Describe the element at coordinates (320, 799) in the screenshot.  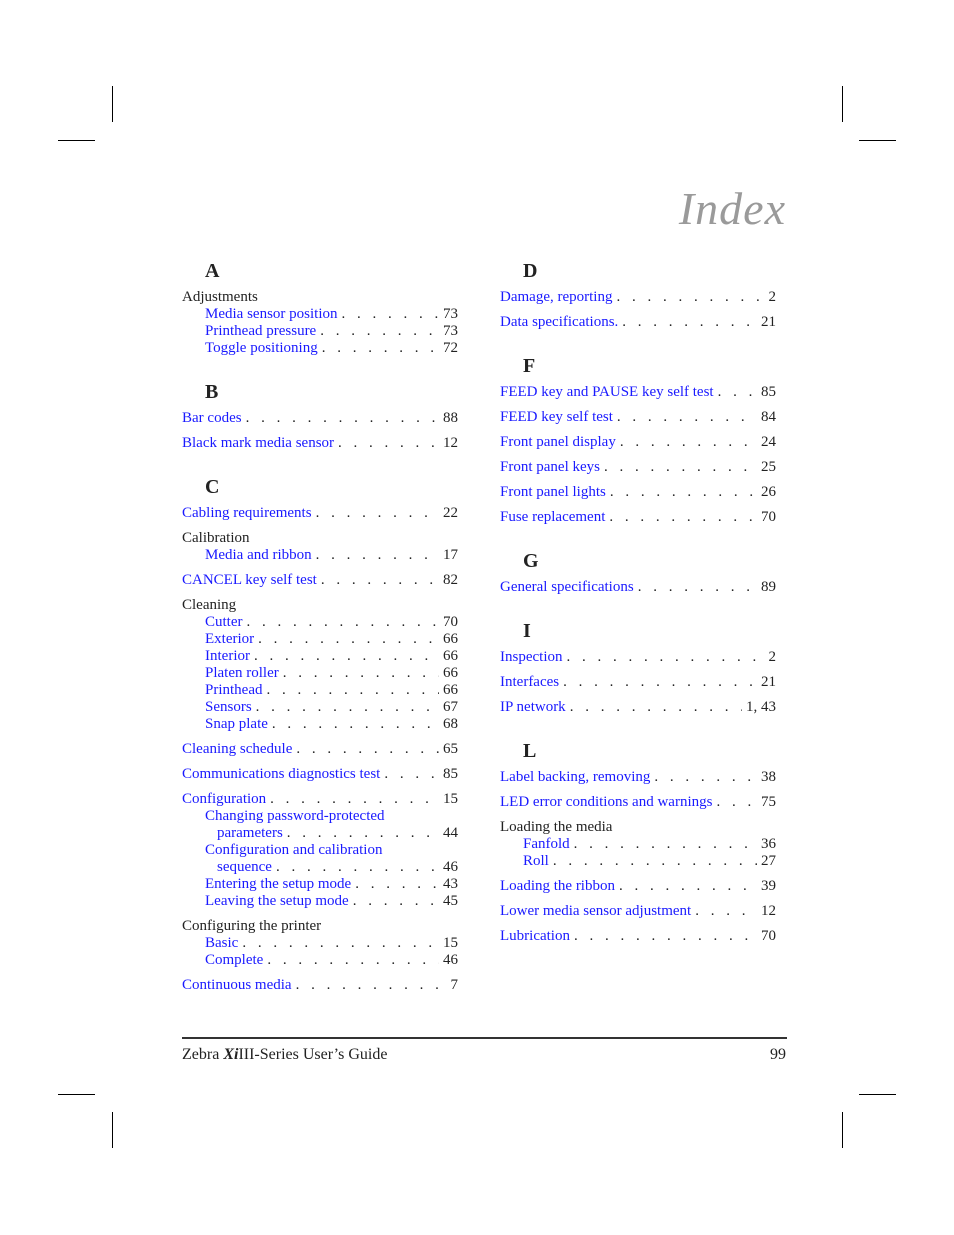
I see `index-entry: Configuration 15` at that location.